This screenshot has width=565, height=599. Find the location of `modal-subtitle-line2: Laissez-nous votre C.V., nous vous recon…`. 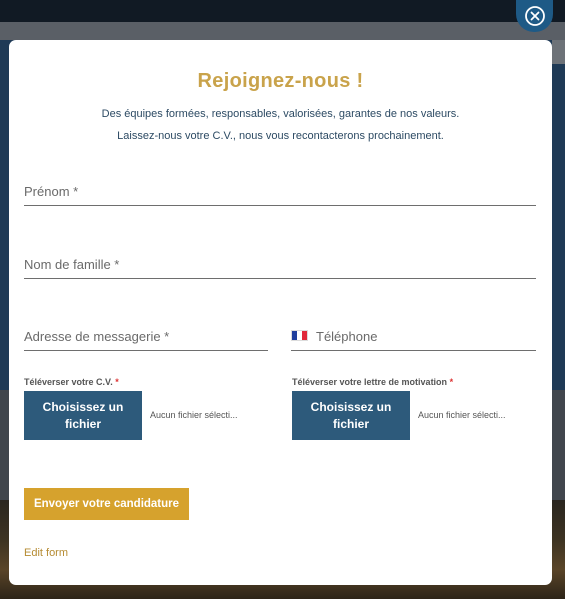

modal-subtitle-line2: Laissez-nous votre C.V., nous vous recon… is located at coordinates (280, 136).